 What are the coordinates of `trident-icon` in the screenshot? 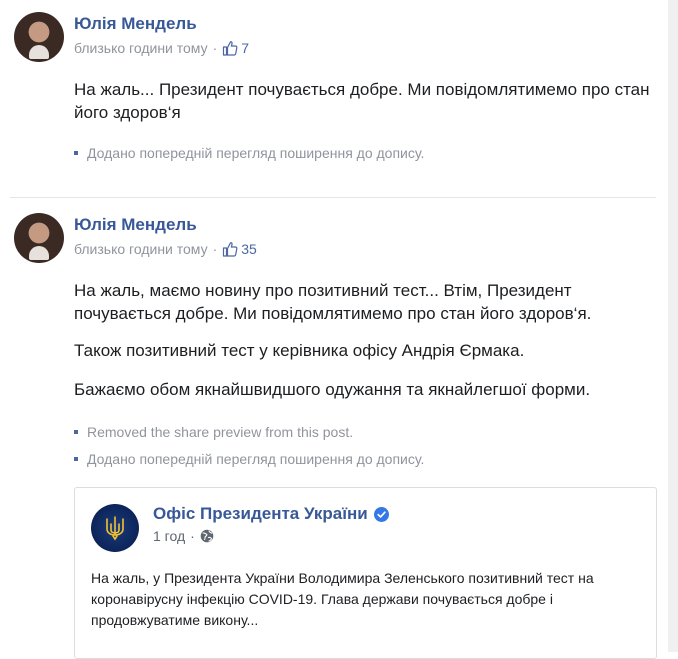 It's located at (115, 528).